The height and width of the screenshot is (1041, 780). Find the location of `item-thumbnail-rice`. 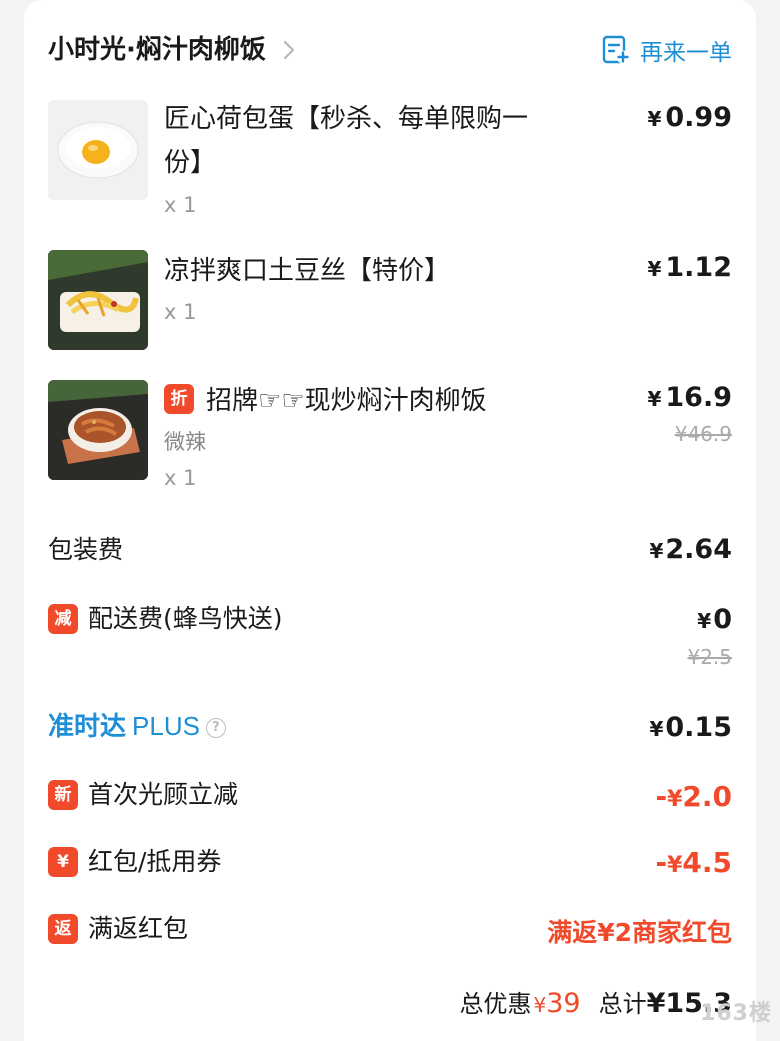

item-thumbnail-rice is located at coordinates (98, 430).